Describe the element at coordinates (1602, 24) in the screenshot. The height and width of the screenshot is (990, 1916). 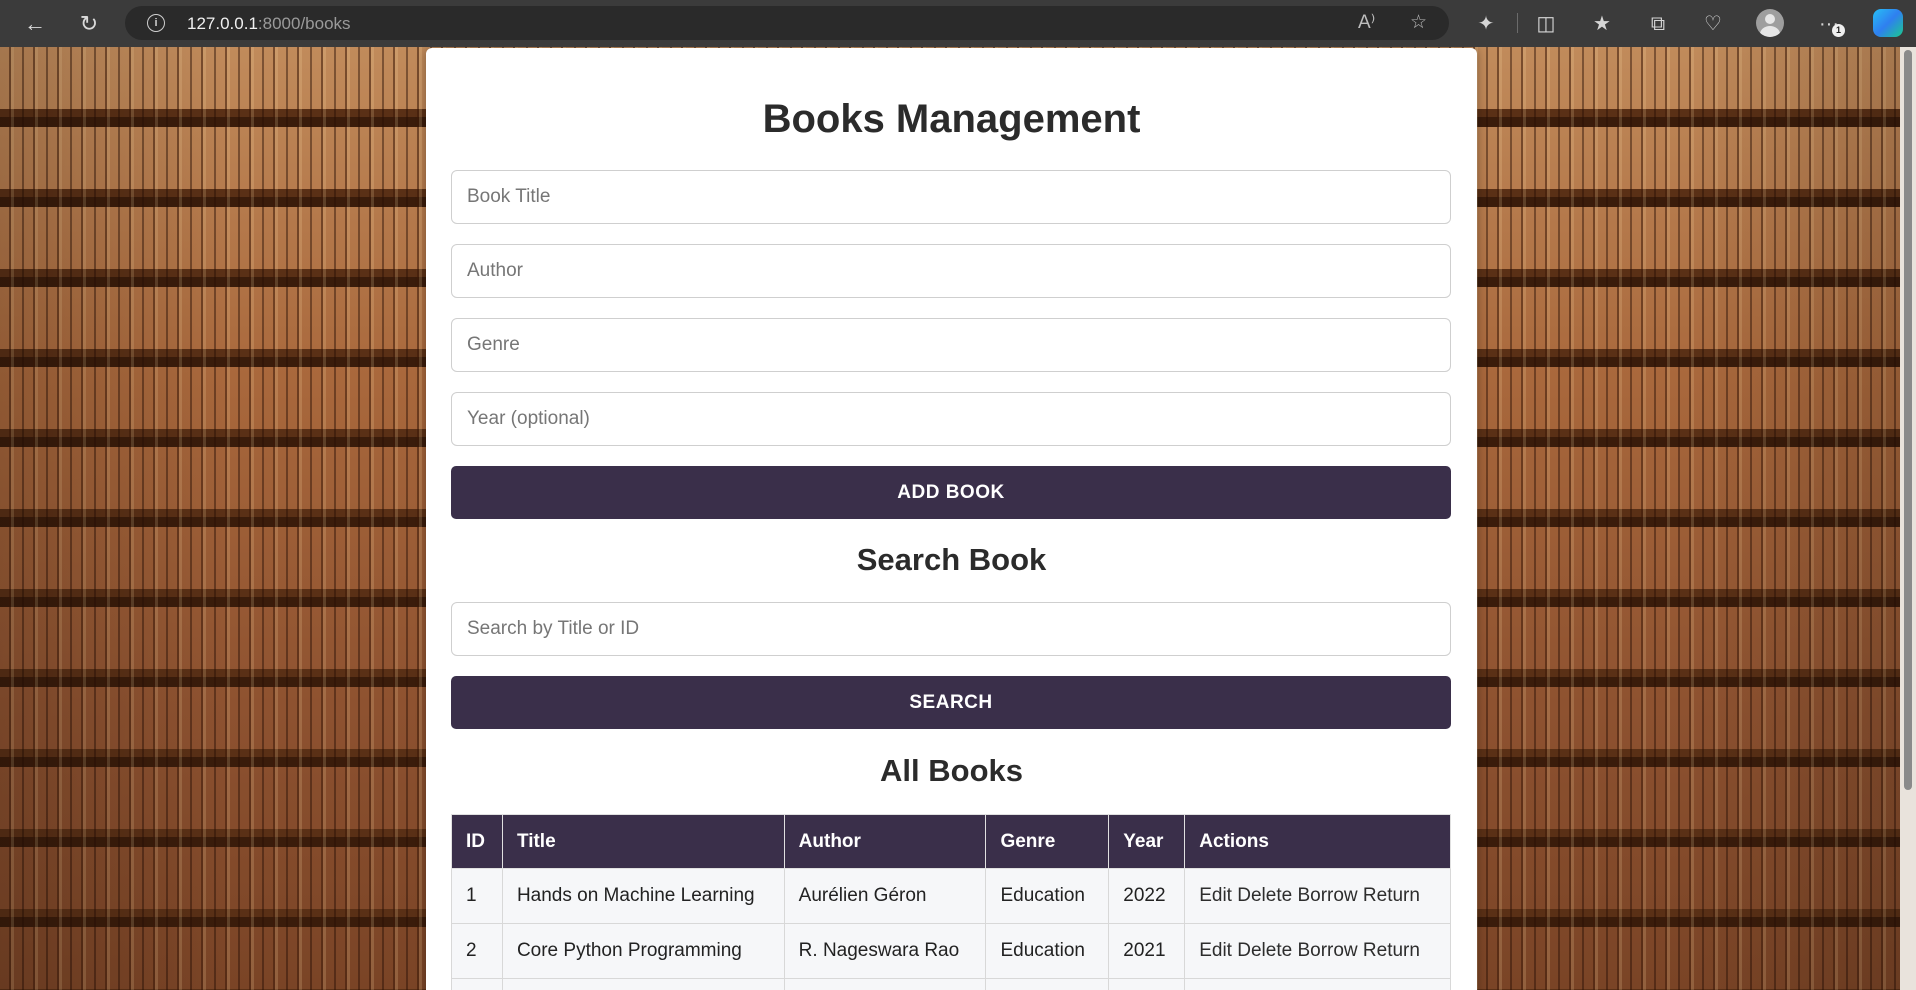
I see `favorites-list-icon: ★` at that location.